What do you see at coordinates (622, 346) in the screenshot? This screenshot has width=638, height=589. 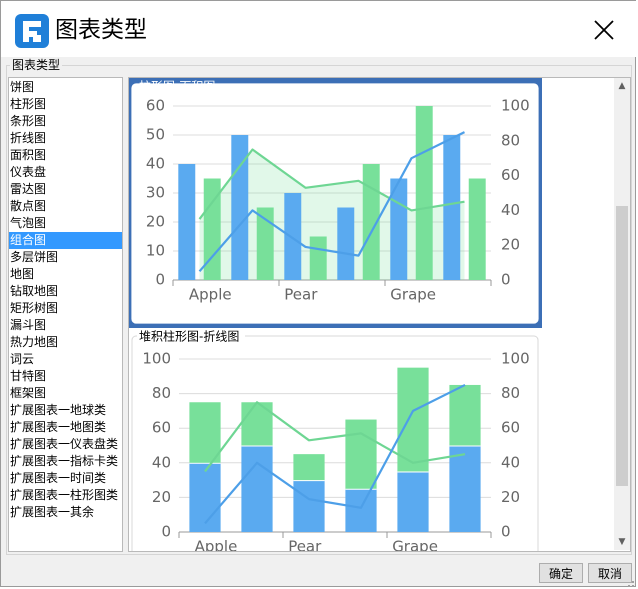 I see `scroll-thumb` at bounding box center [622, 346].